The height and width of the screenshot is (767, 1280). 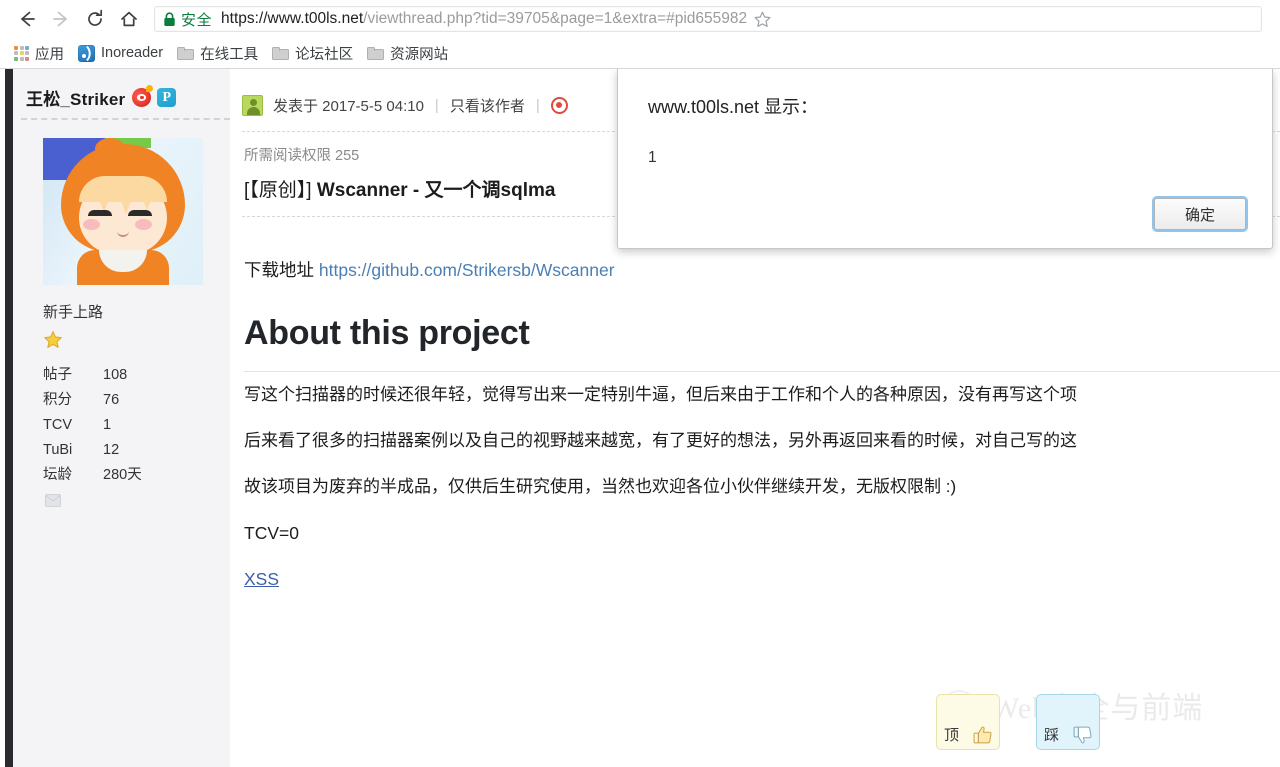 What do you see at coordinates (733, 107) in the screenshot?
I see `dialog-title: www.t00ls.net 显示：` at bounding box center [733, 107].